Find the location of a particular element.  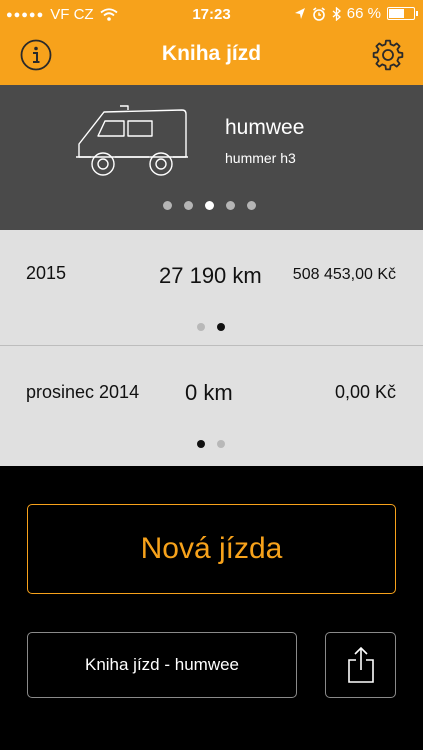

settings-button is located at coordinates (388, 55).